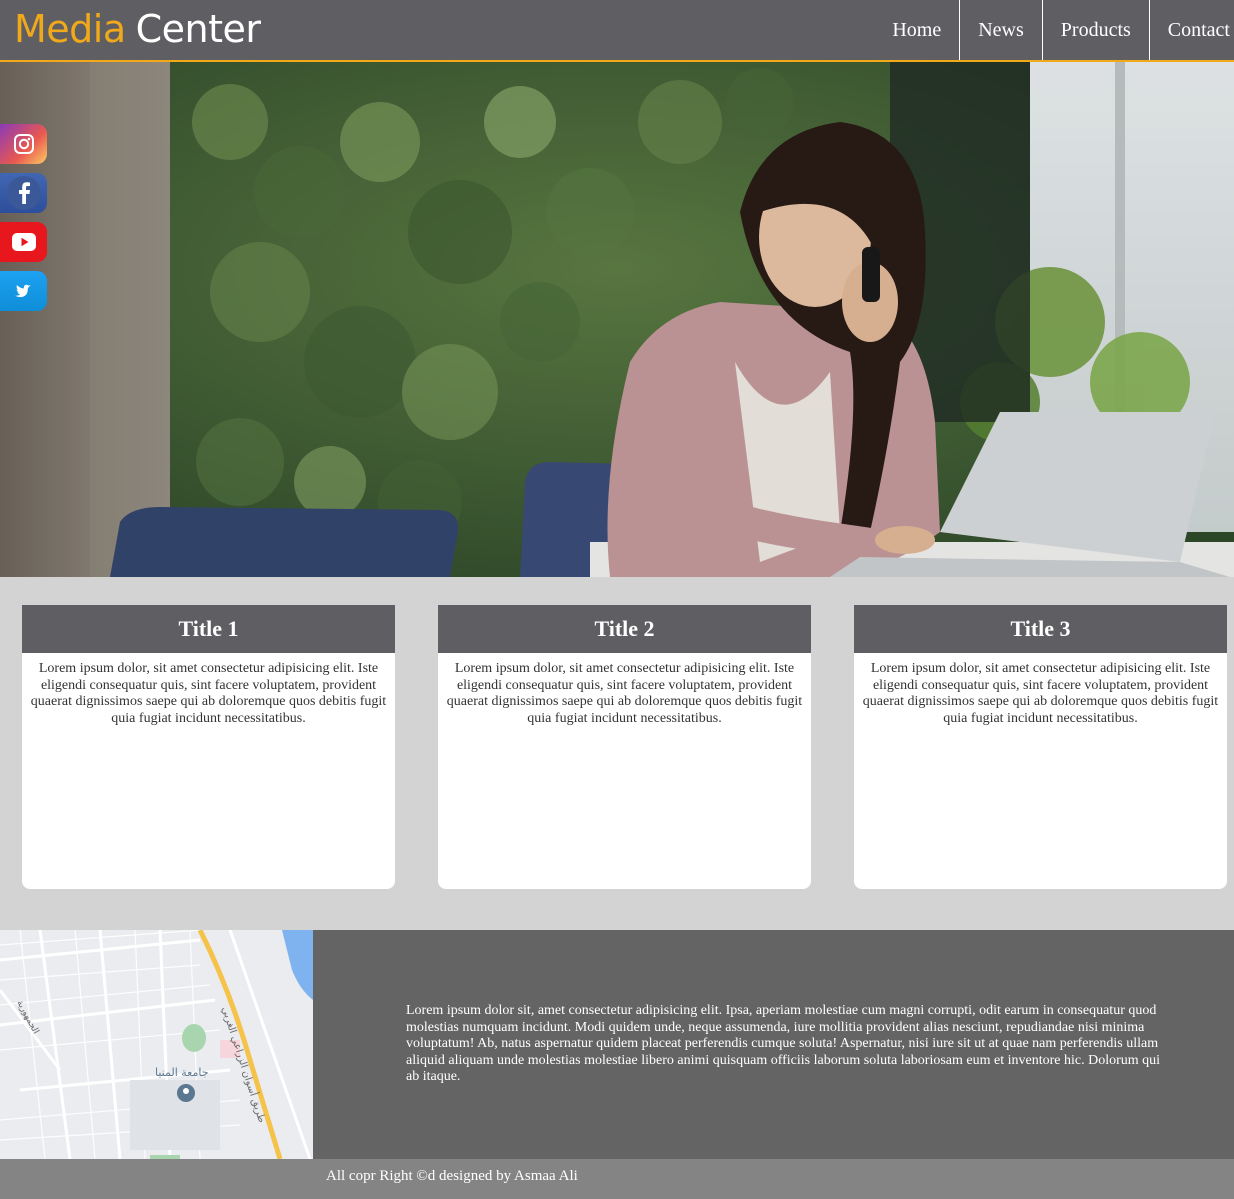  What do you see at coordinates (452, 1176) in the screenshot?
I see `copyright-text: All copr Right ©d designed by Asmaa Ali` at bounding box center [452, 1176].